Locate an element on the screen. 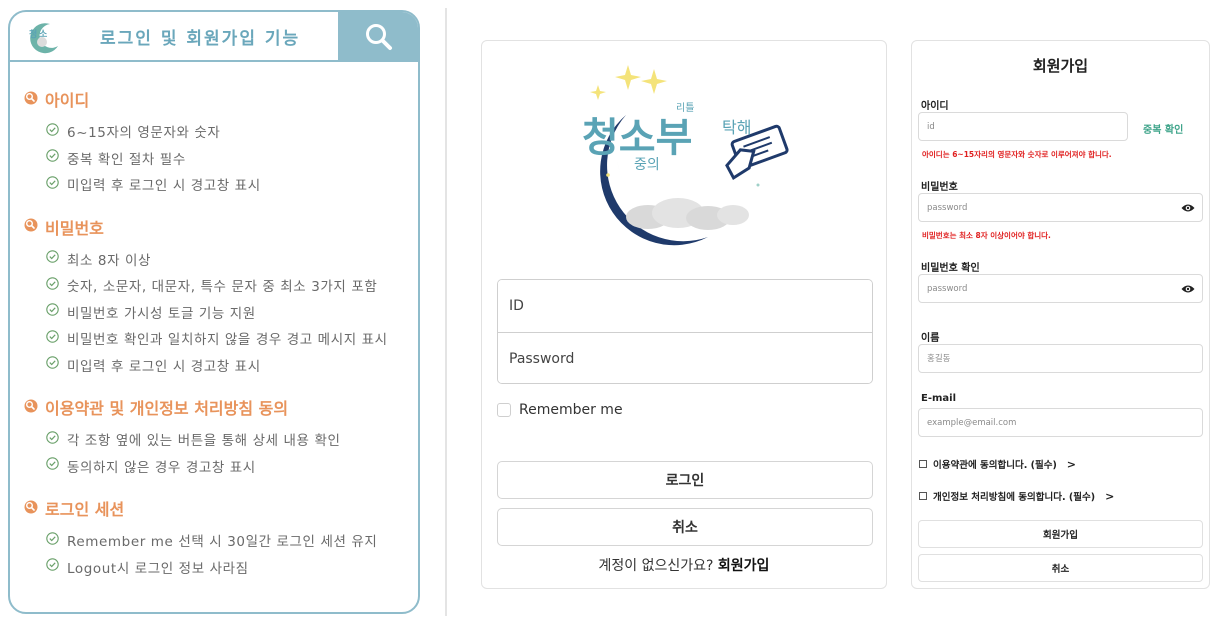  terms-agree-row: 이용약관에 동의합니다. (필수) > is located at coordinates (997, 464).